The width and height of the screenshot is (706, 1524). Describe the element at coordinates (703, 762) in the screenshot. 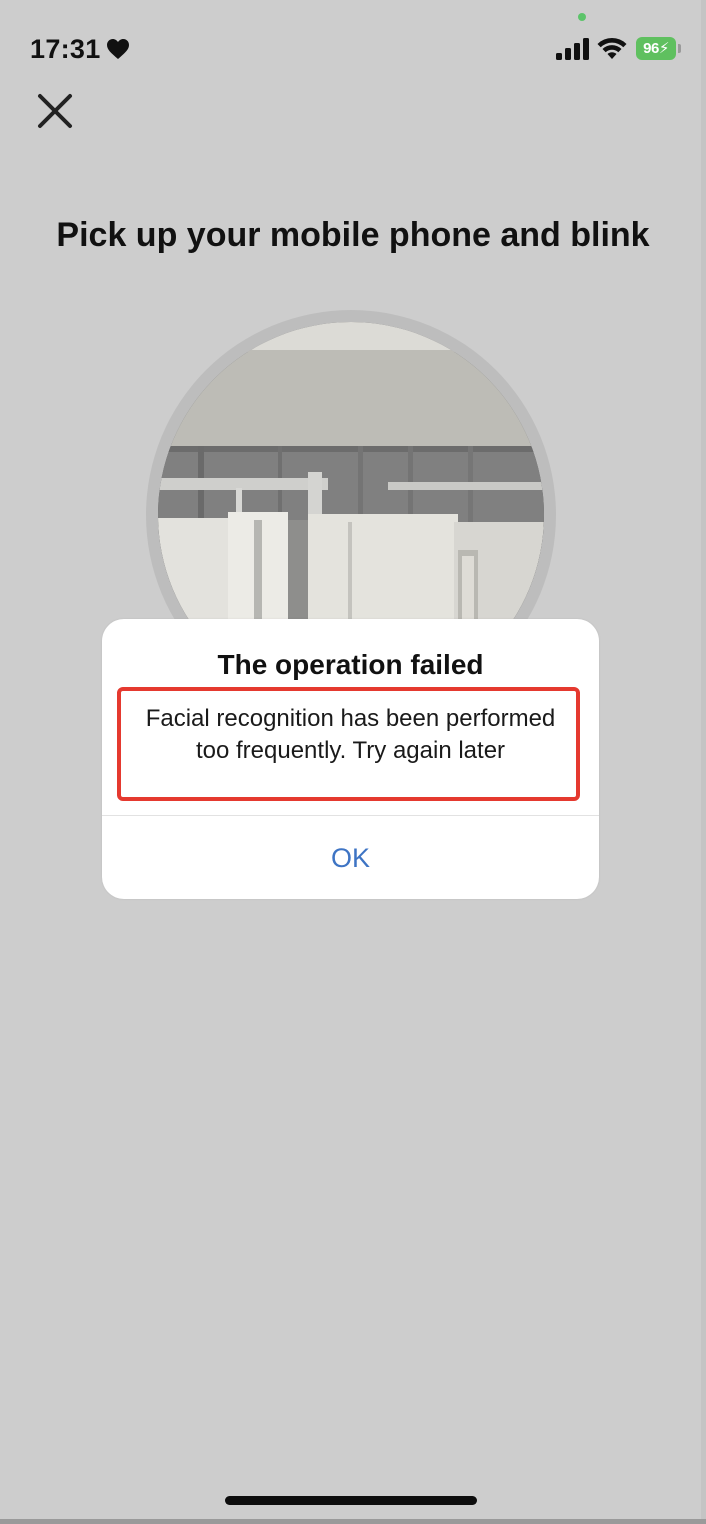

I see `screenshot-edge-right` at that location.